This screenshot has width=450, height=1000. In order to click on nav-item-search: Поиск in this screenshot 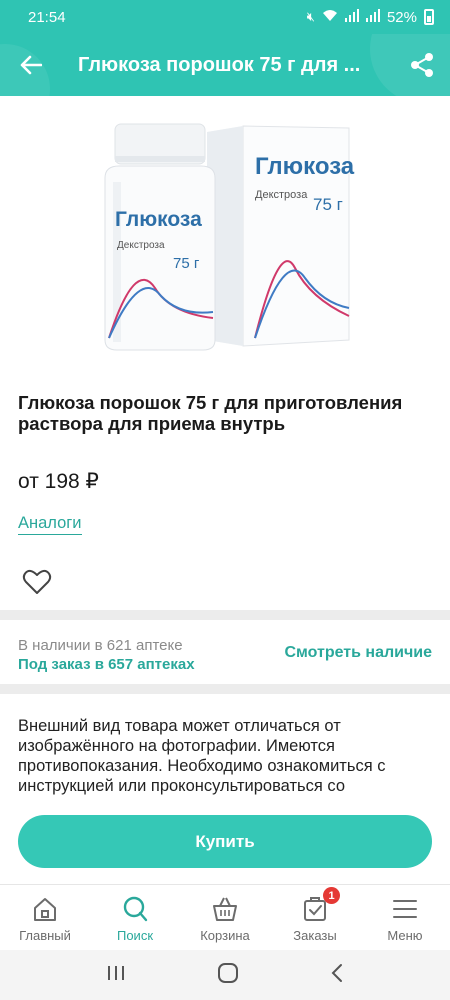, I will do `click(135, 917)`.